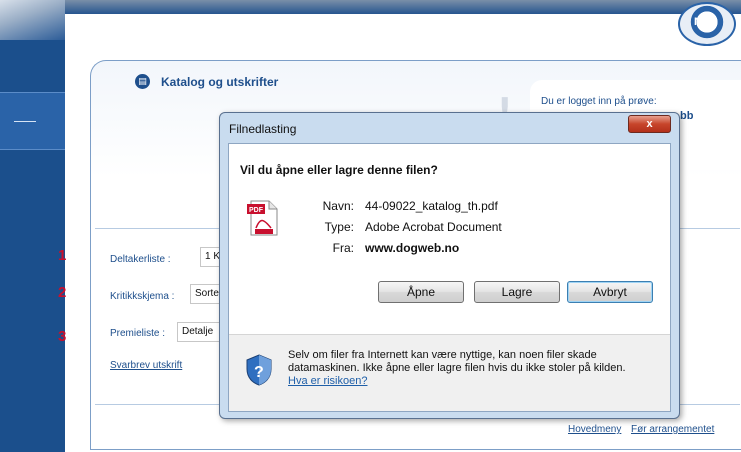 The height and width of the screenshot is (452, 741). Describe the element at coordinates (142, 81) in the screenshot. I see `catalog-icon: ▤` at that location.